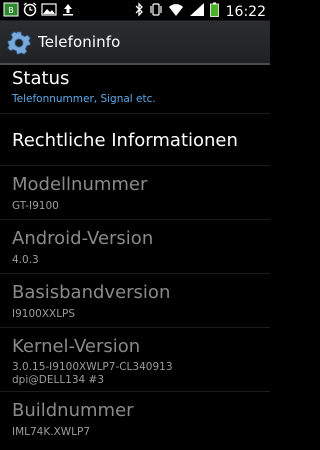  I want to click on settings-gear-icon, so click(19, 43).